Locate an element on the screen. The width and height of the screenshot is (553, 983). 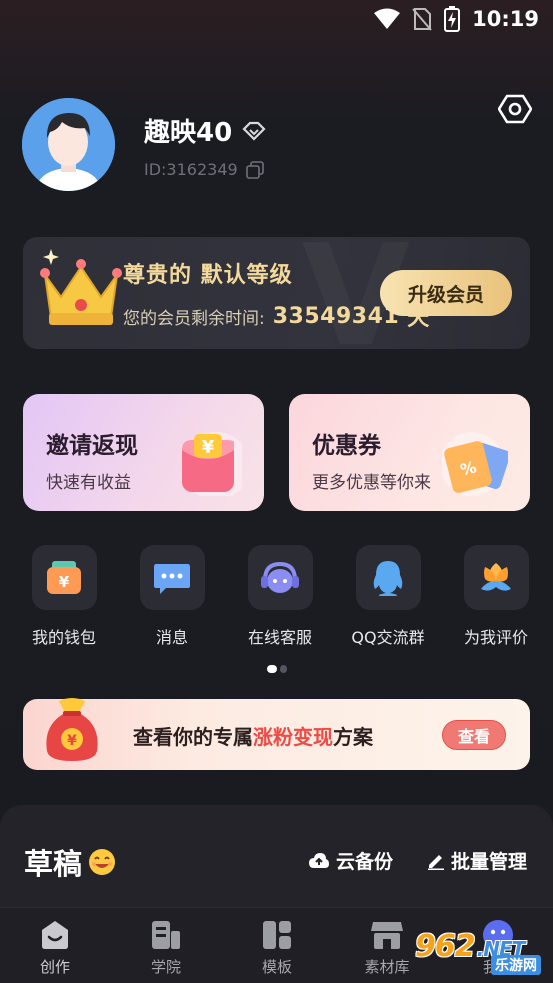
avatar-illustration is located at coordinates (68, 144).